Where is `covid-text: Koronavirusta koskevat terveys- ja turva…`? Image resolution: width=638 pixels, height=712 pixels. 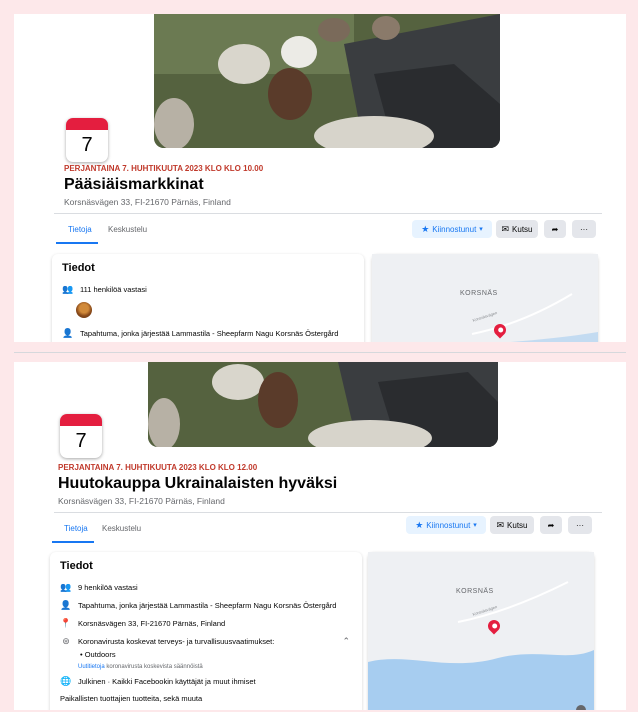
covid-text: Koronavirusta koskevat terveys- ja turva… is located at coordinates (176, 641).